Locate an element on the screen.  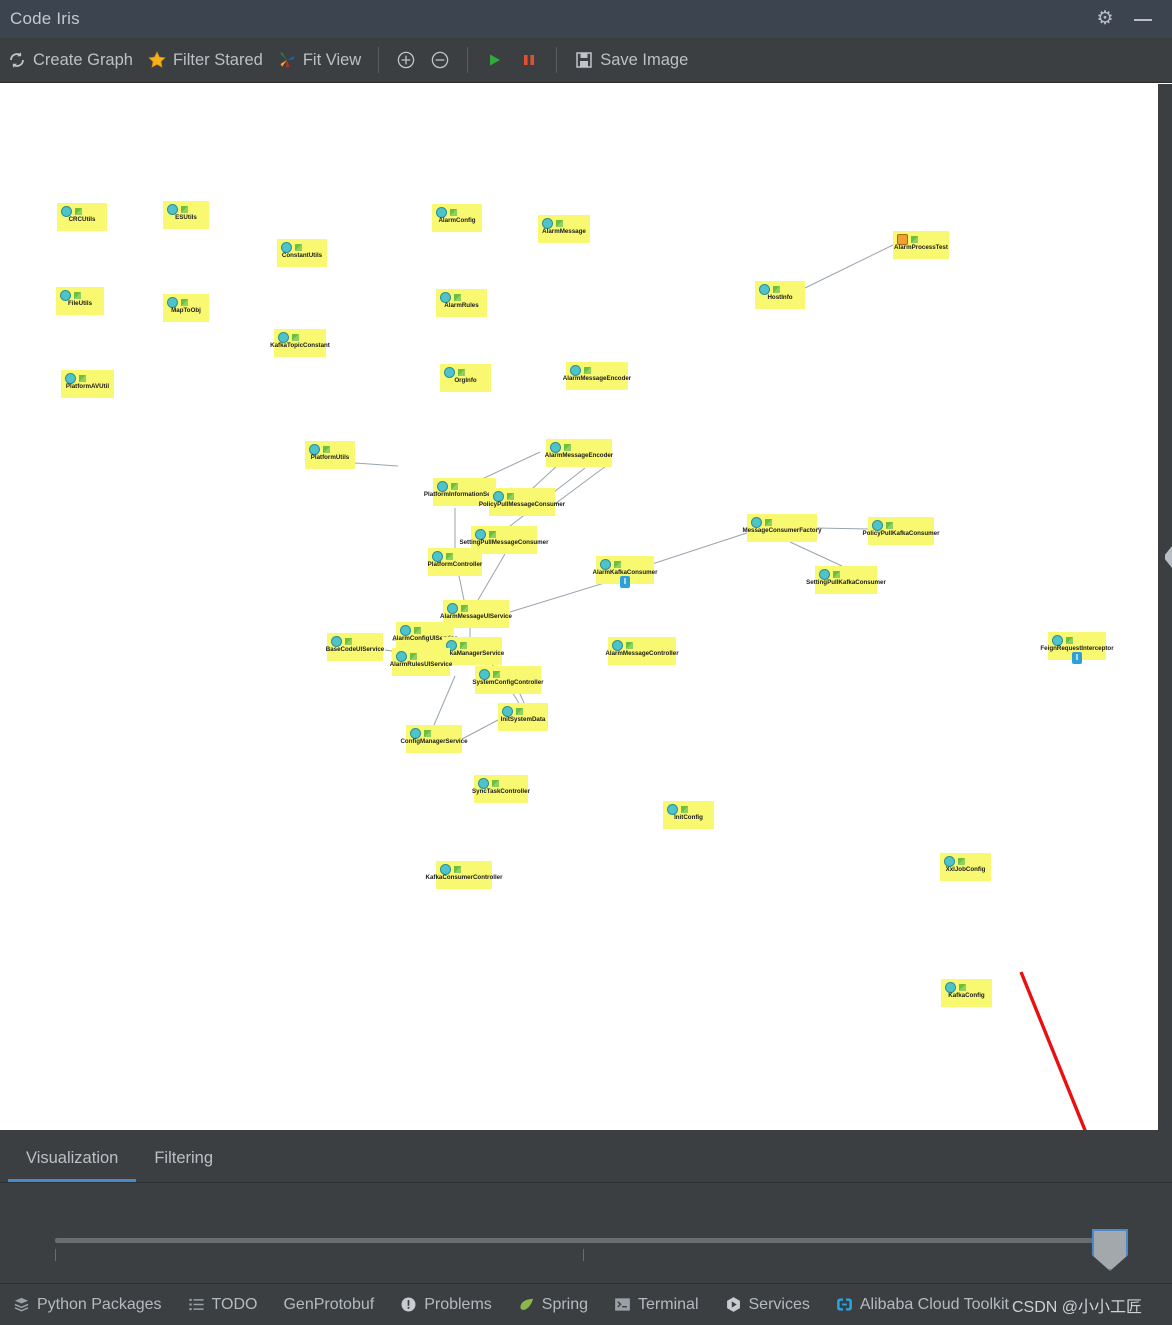
minimize-icon is located at coordinates (1145, 19).